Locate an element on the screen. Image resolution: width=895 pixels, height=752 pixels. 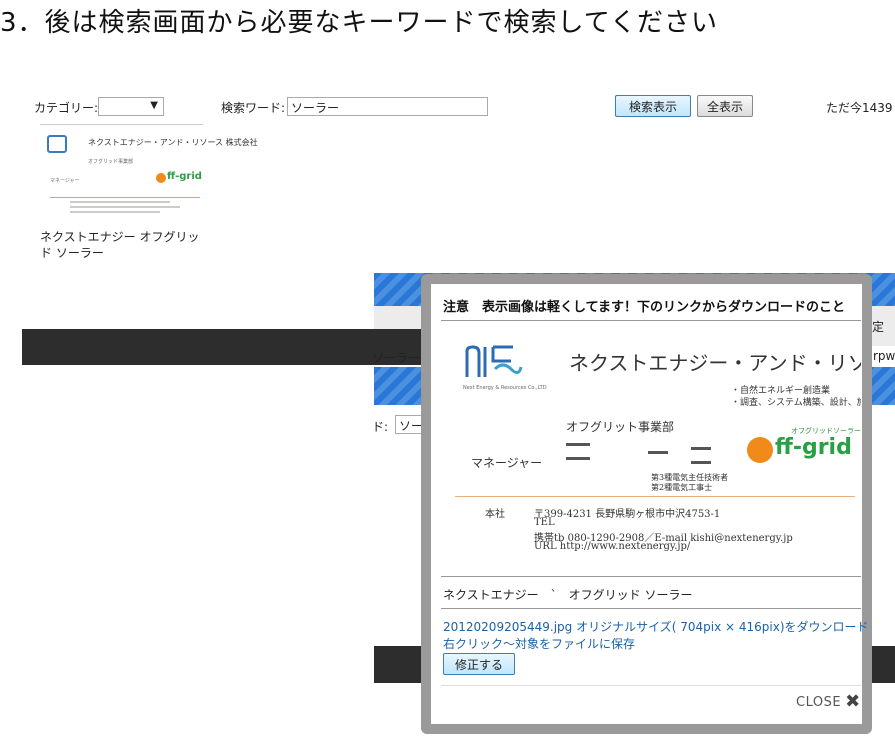
category-select: ▼ is located at coordinates (131, 106).